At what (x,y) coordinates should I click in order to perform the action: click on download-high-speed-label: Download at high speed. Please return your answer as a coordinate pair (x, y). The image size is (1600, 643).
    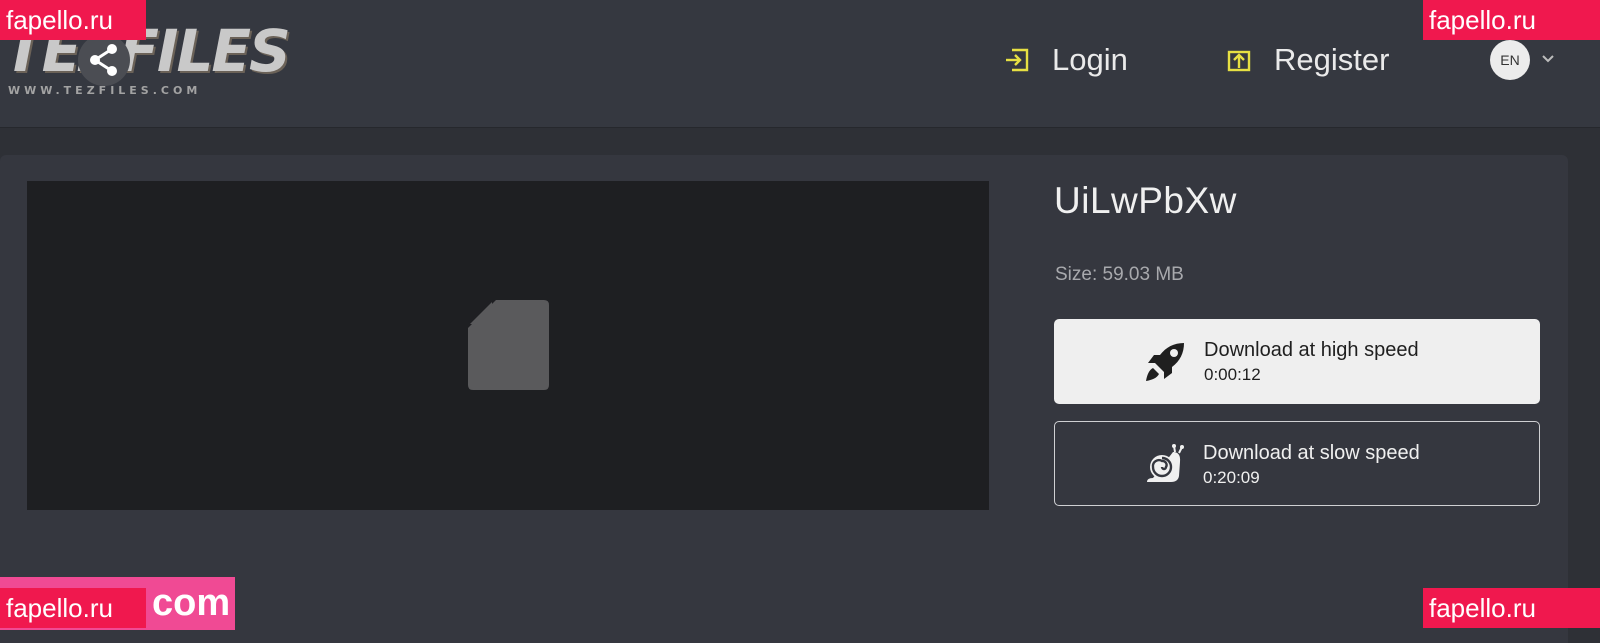
    Looking at the image, I should click on (1311, 350).